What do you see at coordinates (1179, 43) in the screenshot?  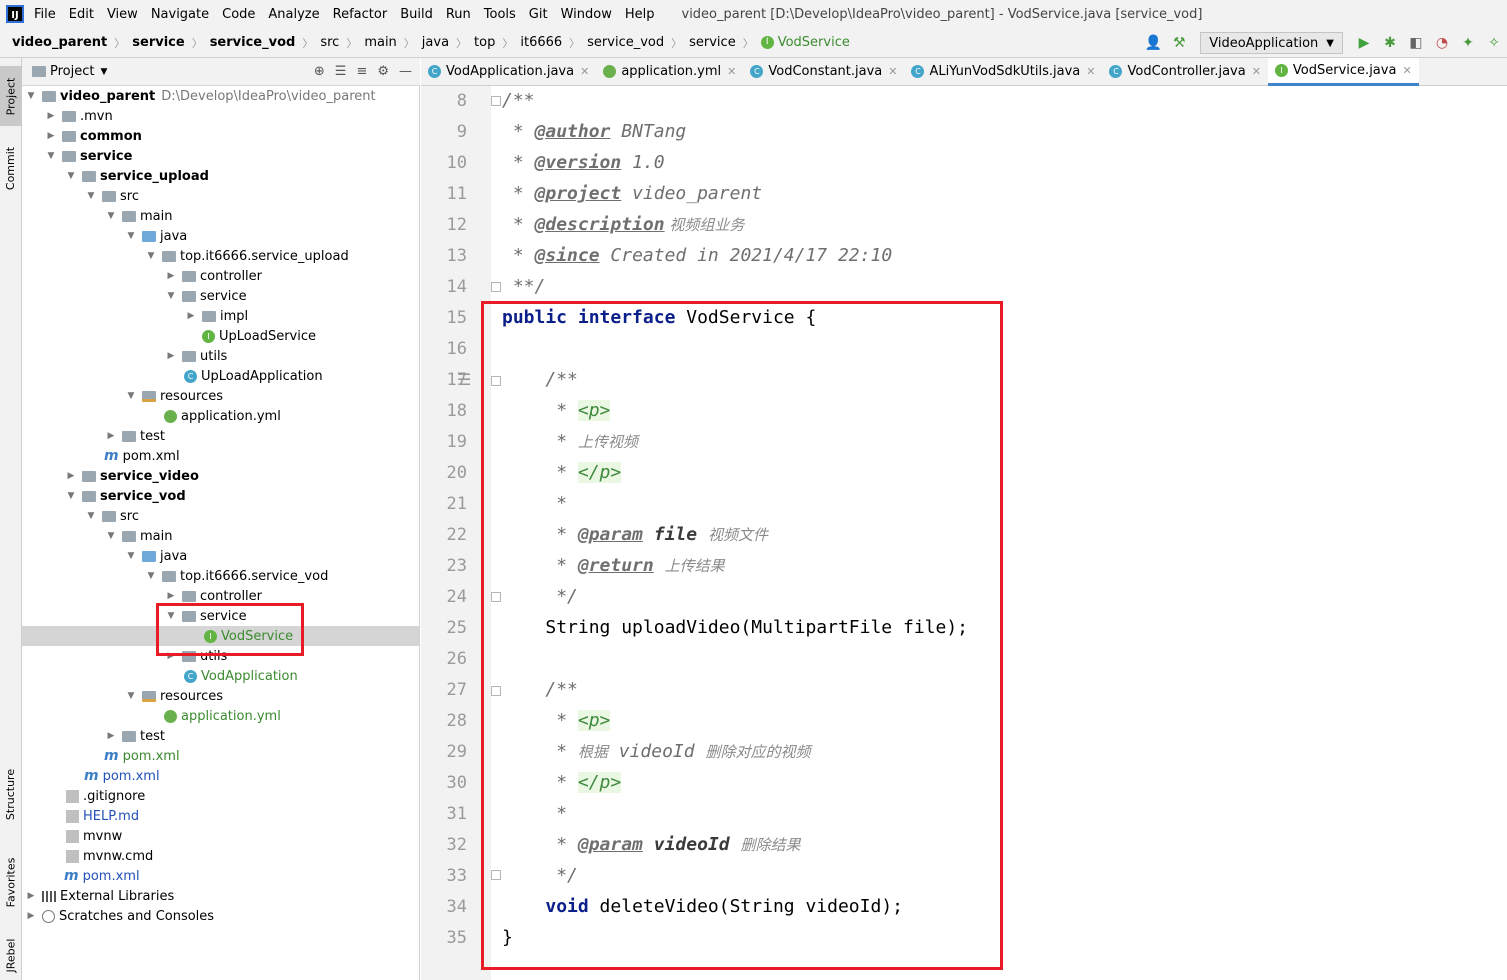 I see `build-hammer-icon: ⚒` at bounding box center [1179, 43].